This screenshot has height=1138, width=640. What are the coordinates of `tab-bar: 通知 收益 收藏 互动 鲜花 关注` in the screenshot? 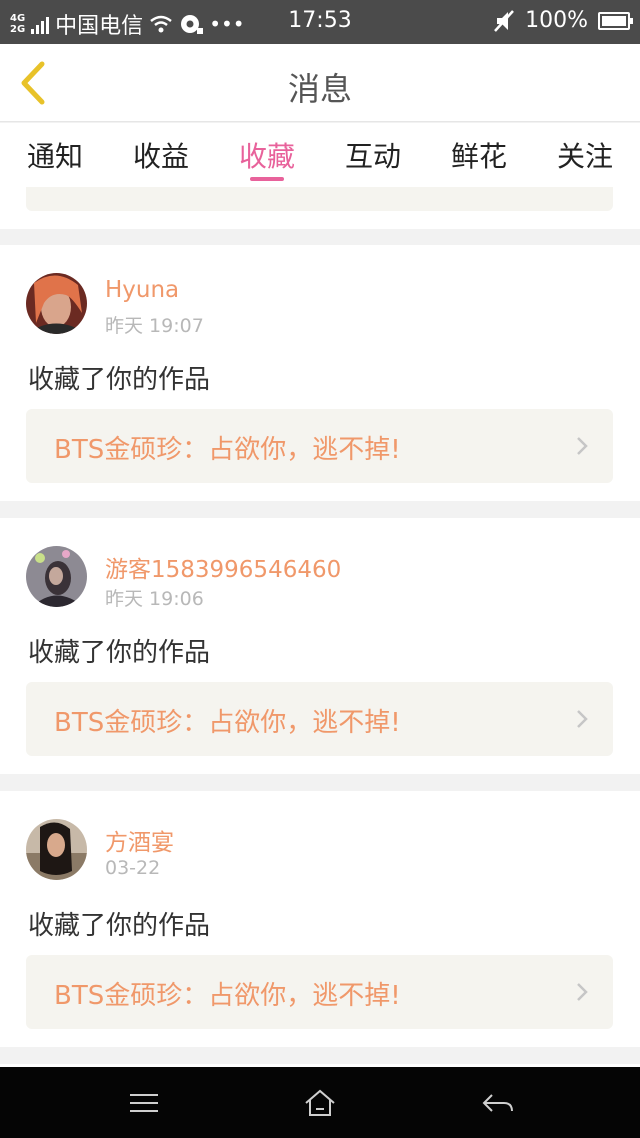 It's located at (320, 155).